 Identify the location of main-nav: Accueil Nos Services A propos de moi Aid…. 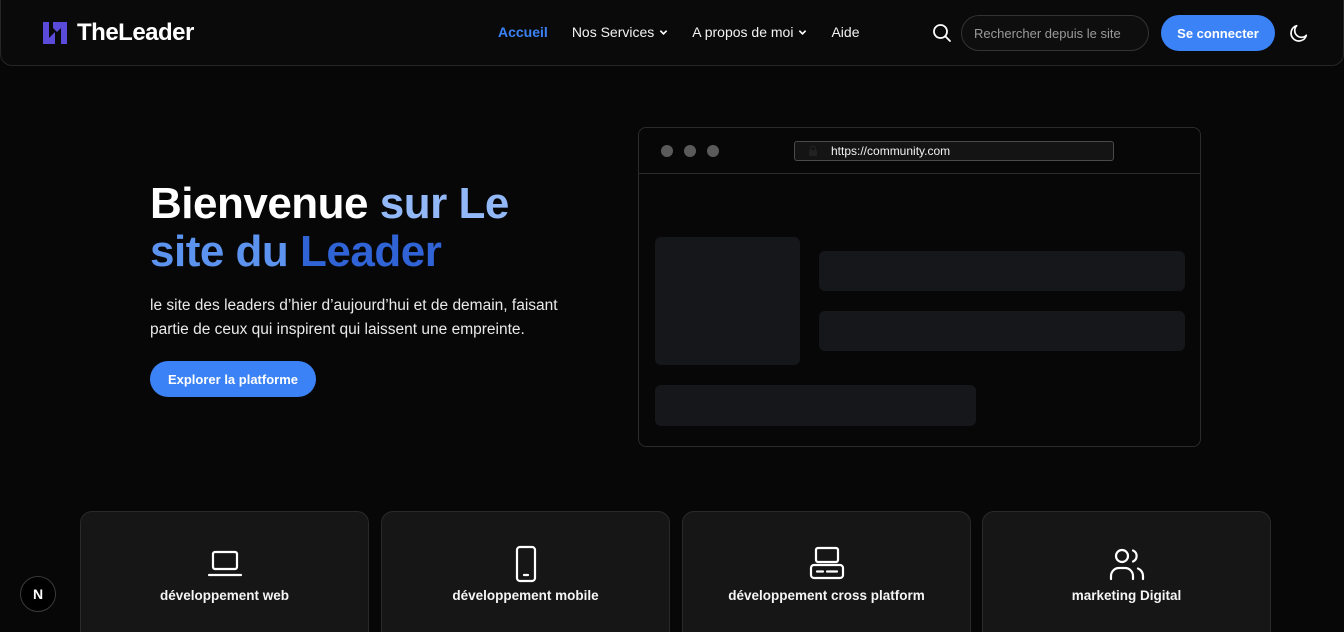
(678, 32).